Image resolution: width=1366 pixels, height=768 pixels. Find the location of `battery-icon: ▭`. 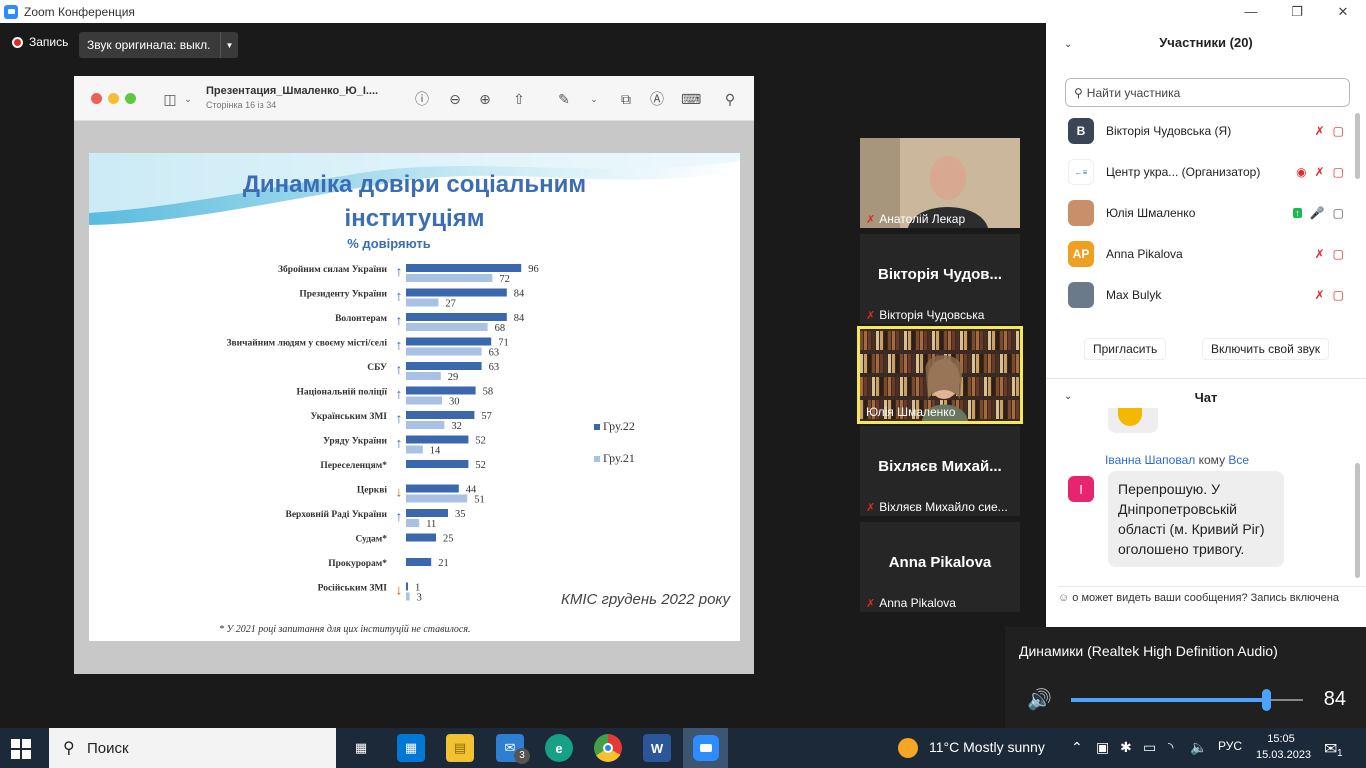

battery-icon: ▭ is located at coordinates (1149, 747).